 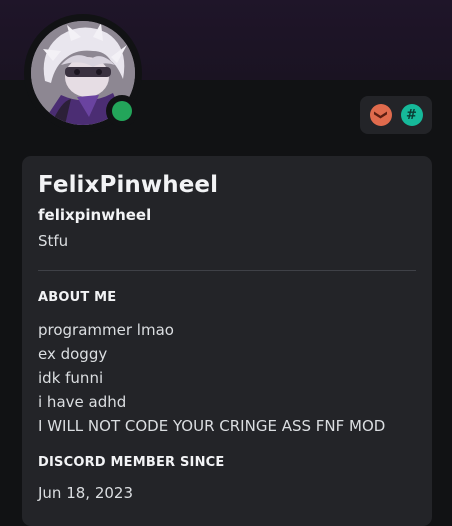 What do you see at coordinates (82, 402) in the screenshot?
I see `about-line: i have adhd` at bounding box center [82, 402].